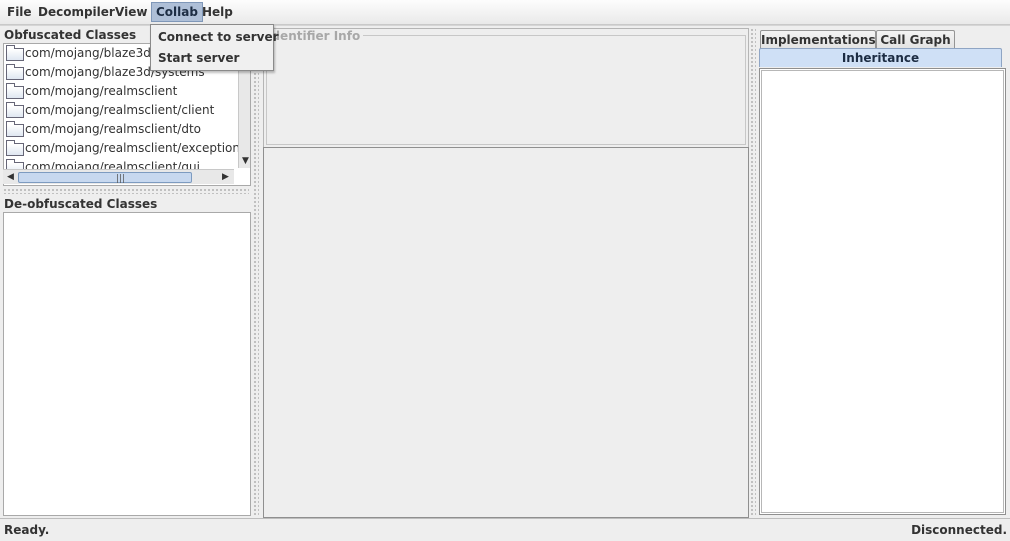 This screenshot has height=541, width=1010. Describe the element at coordinates (218, 37) in the screenshot. I see `menu-item-connect-to-server: Connect to server` at that location.